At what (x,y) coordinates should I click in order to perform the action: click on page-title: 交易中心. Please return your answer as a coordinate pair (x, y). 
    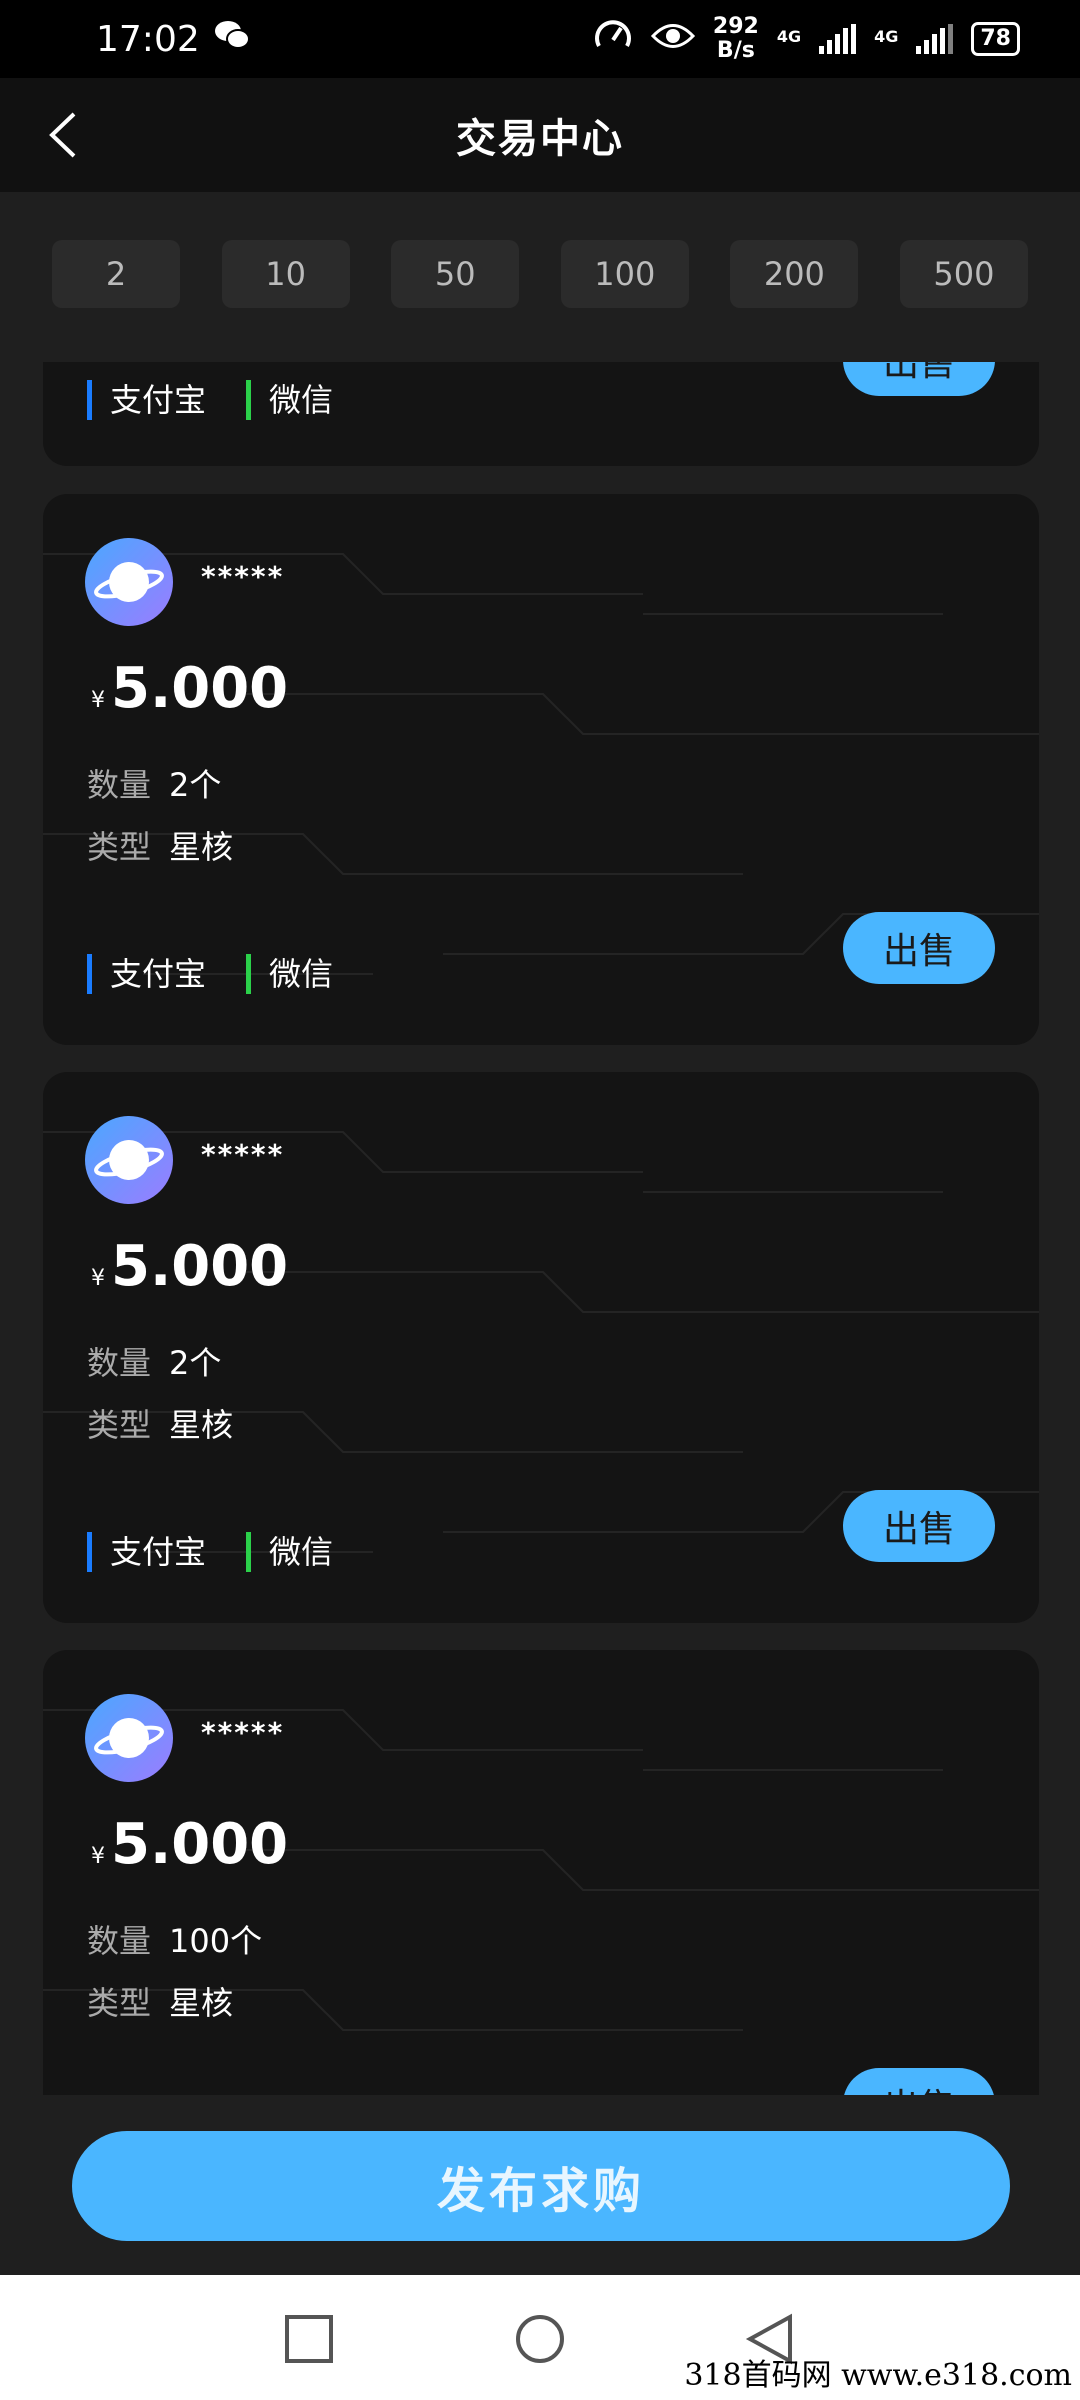
    Looking at the image, I should click on (540, 139).